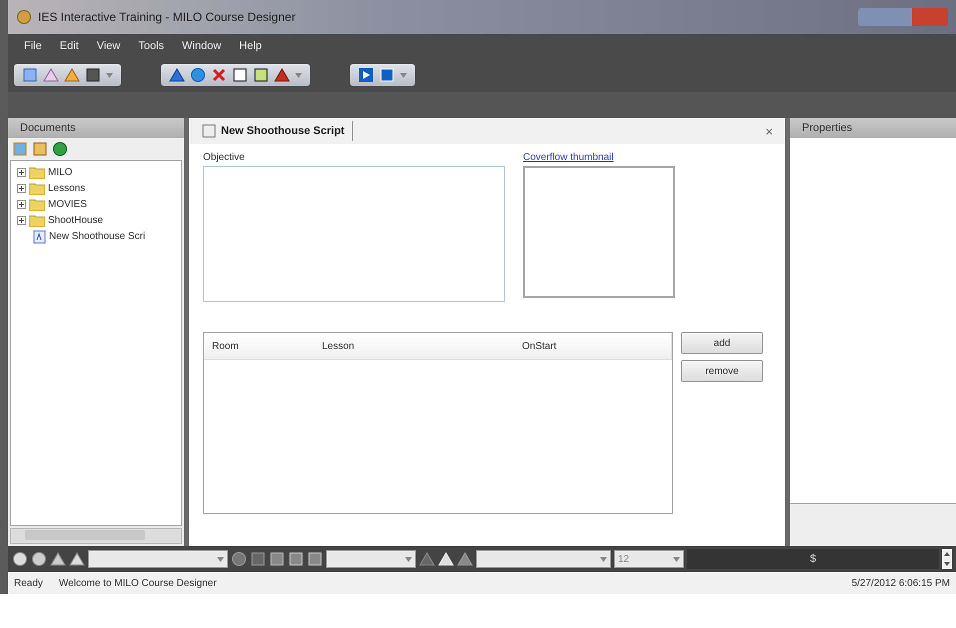  I want to click on menu-item: Tools, so click(151, 46).